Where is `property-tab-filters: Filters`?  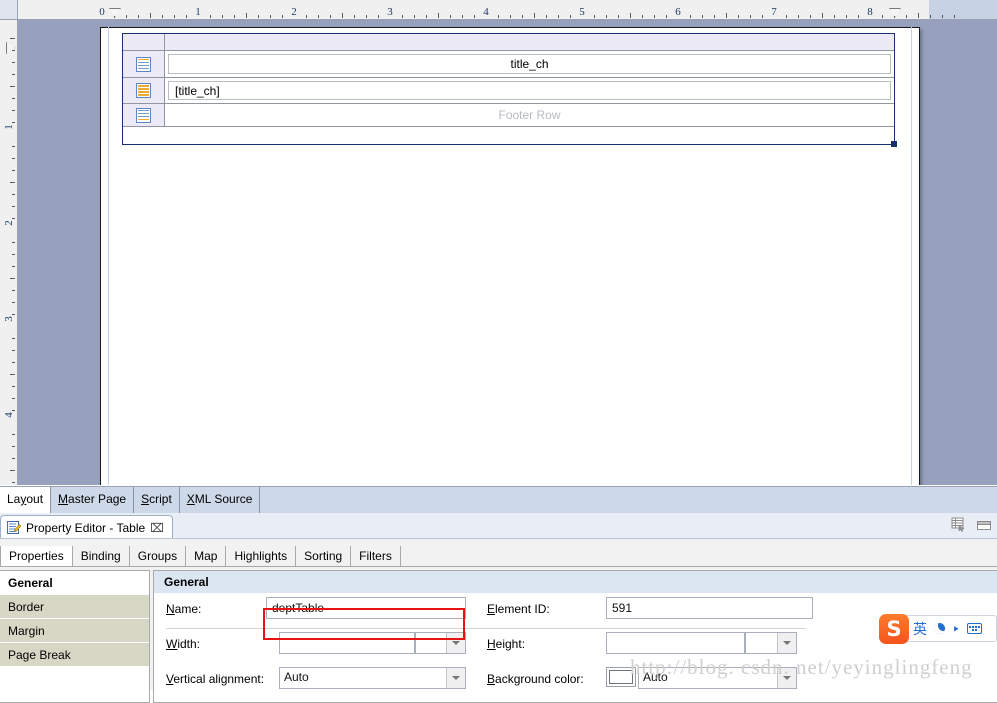
property-tab-filters: Filters is located at coordinates (376, 556).